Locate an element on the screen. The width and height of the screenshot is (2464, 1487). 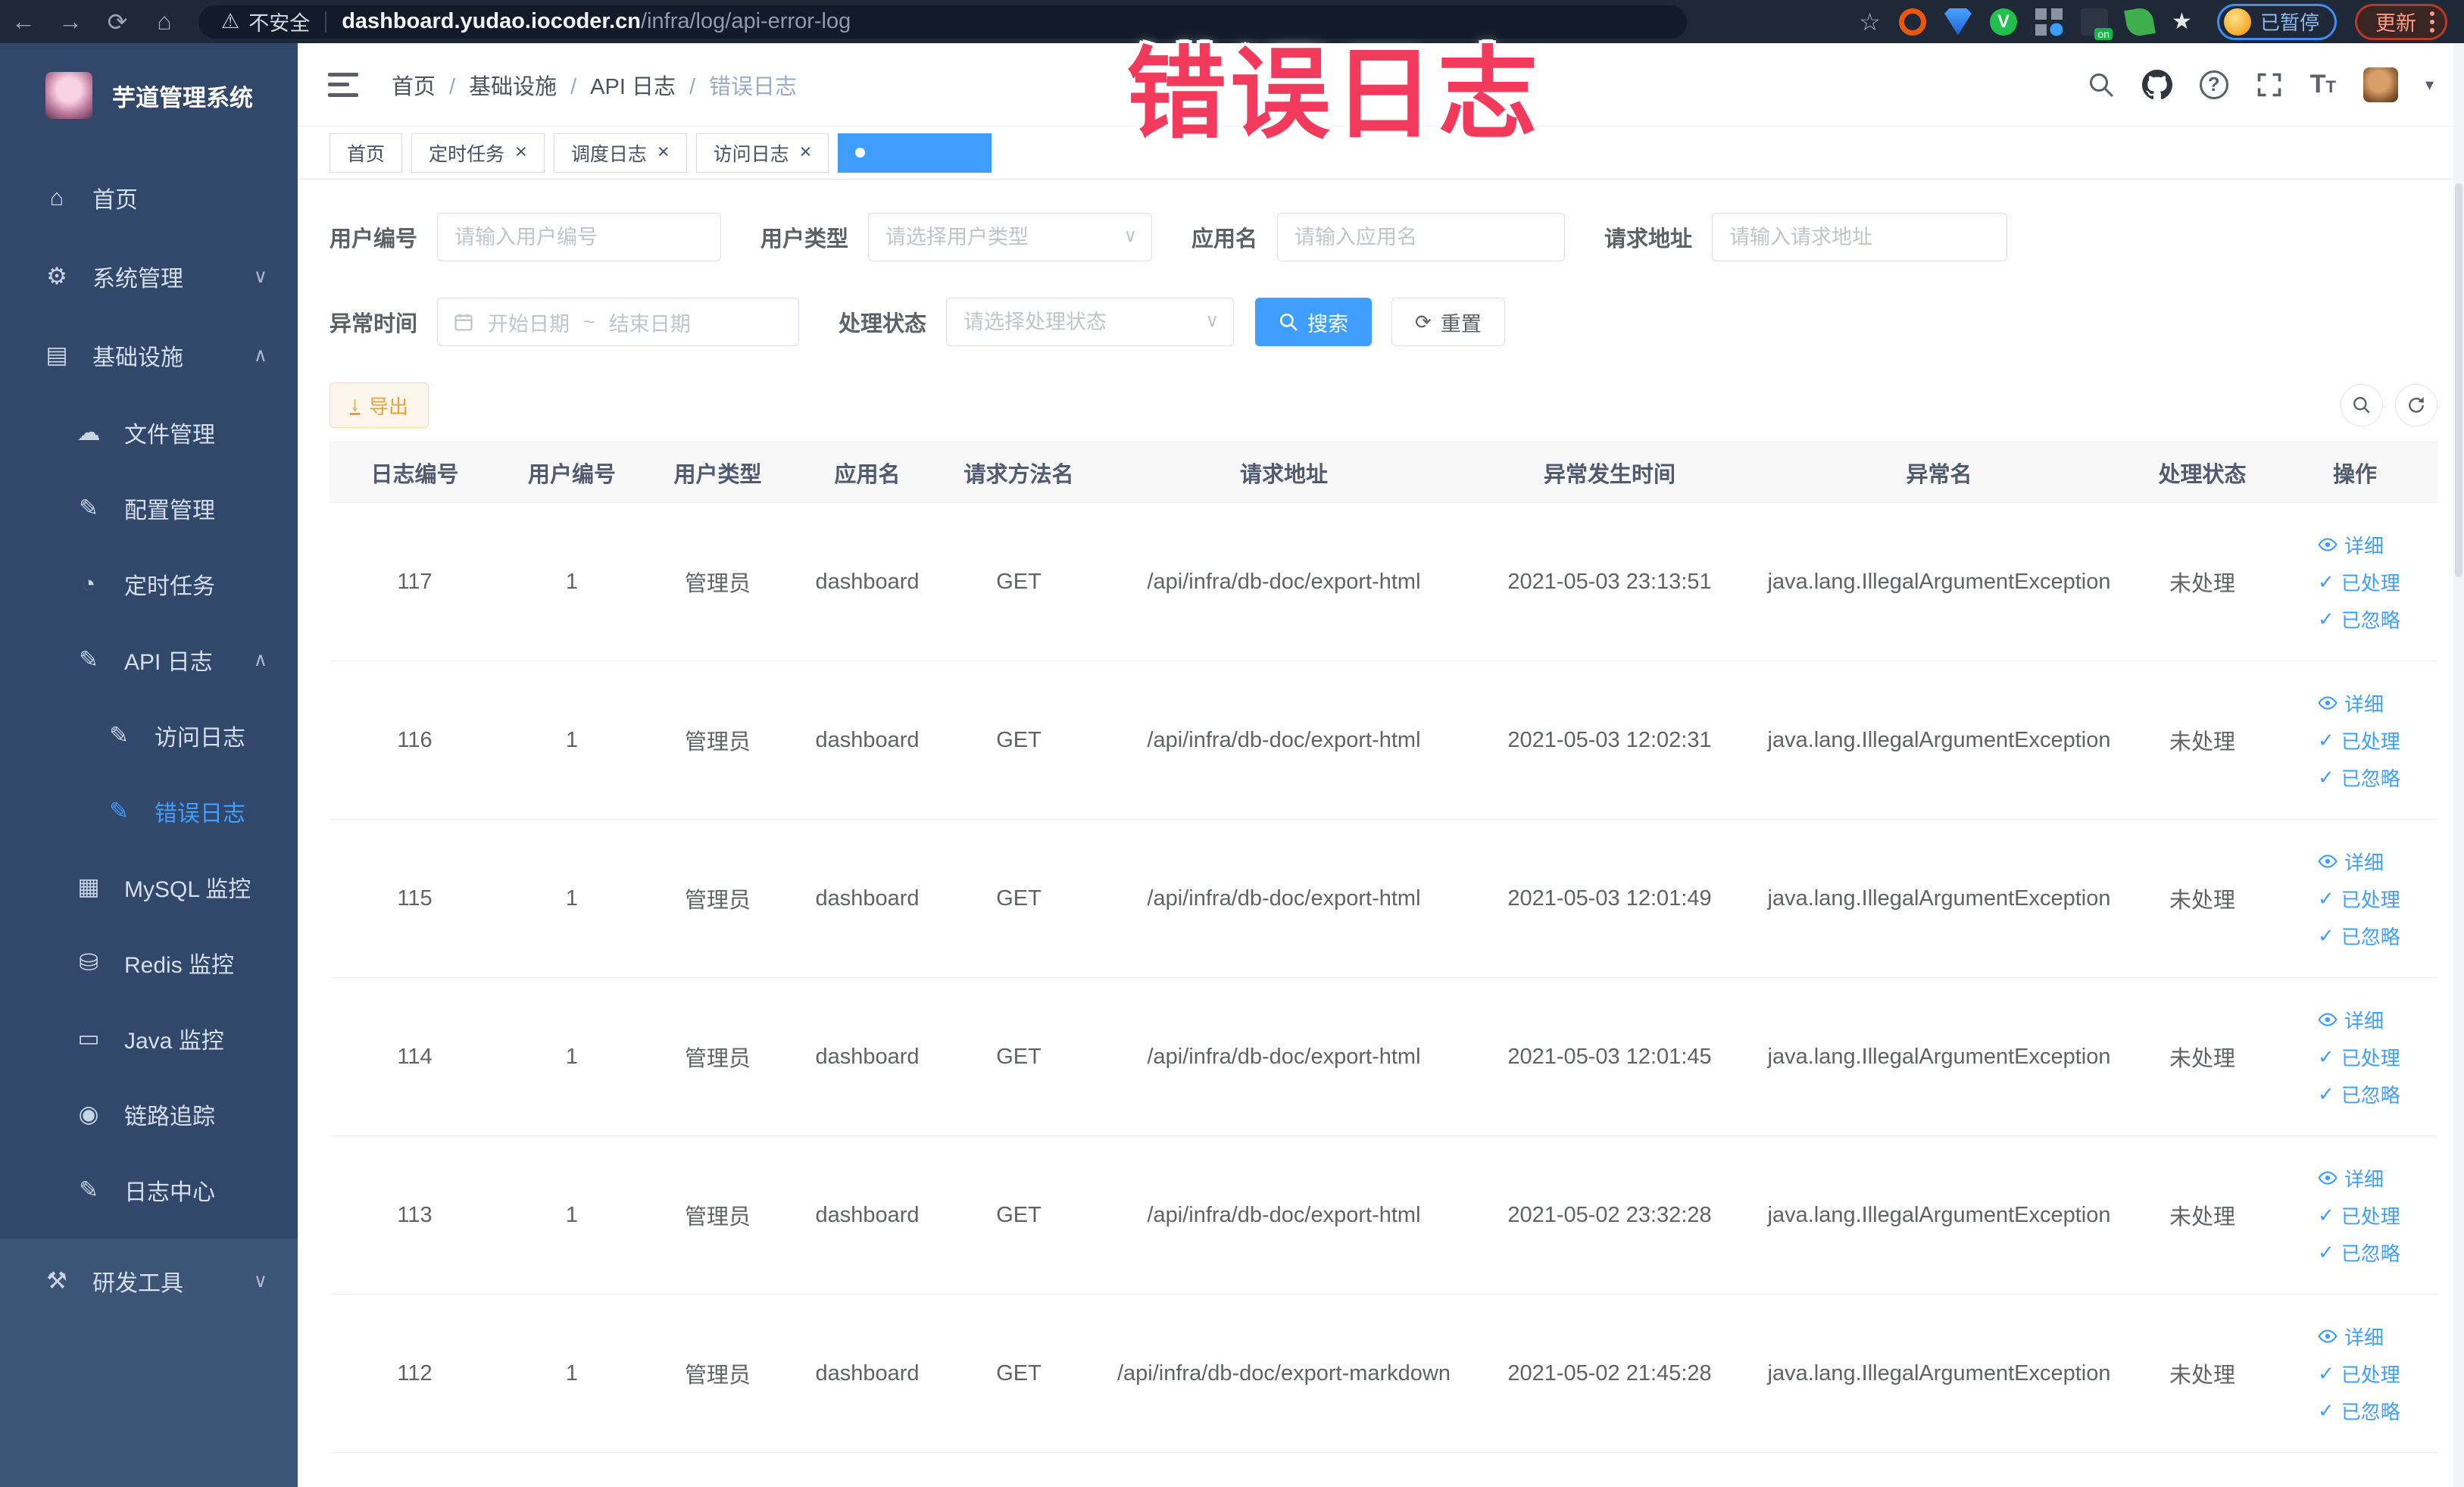
extension-icon-sprout is located at coordinates (2140, 21).